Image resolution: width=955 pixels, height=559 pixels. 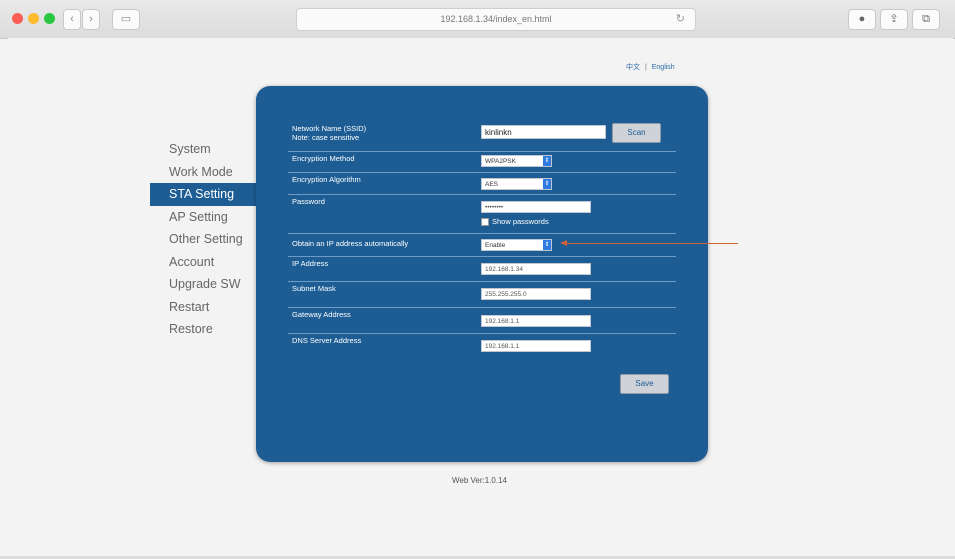 What do you see at coordinates (350, 243) in the screenshot?
I see `dhcp-label: Obtain an IP address automatically` at bounding box center [350, 243].